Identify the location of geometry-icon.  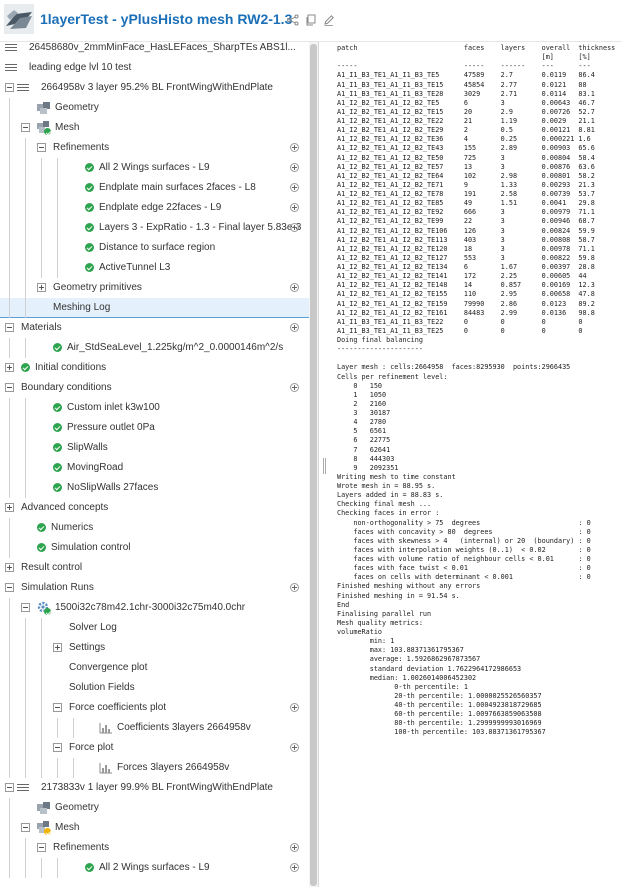
(43, 808).